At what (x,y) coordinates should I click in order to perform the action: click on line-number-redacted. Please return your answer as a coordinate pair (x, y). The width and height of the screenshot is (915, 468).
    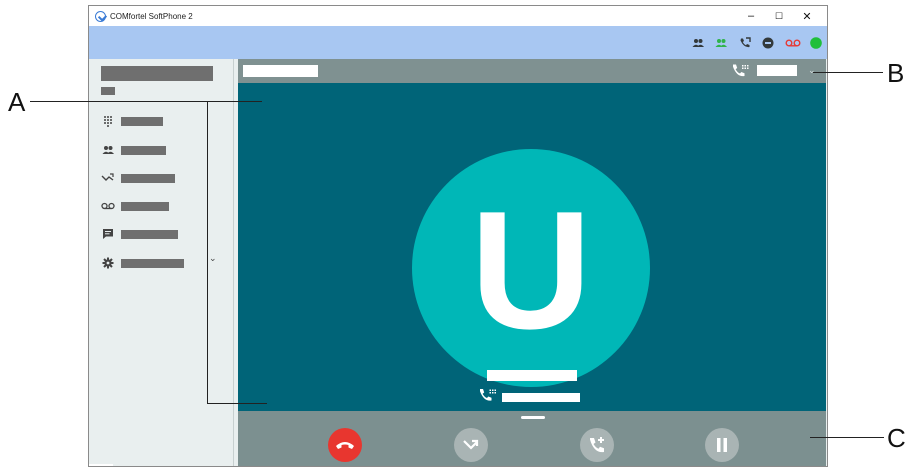
    Looking at the image, I should click on (777, 70).